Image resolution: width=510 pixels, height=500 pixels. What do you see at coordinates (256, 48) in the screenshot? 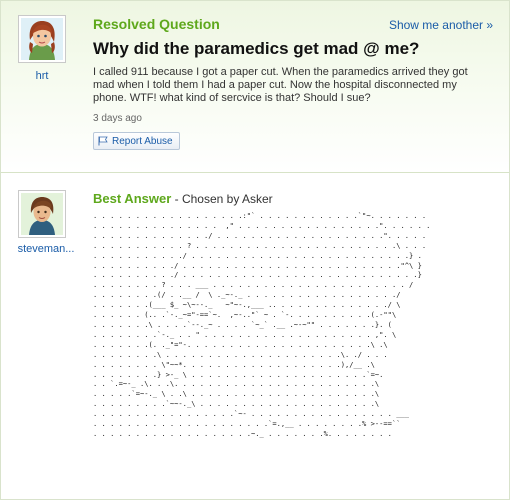
I see `question-title: Why did the paramedics get mad @ me?` at bounding box center [256, 48].